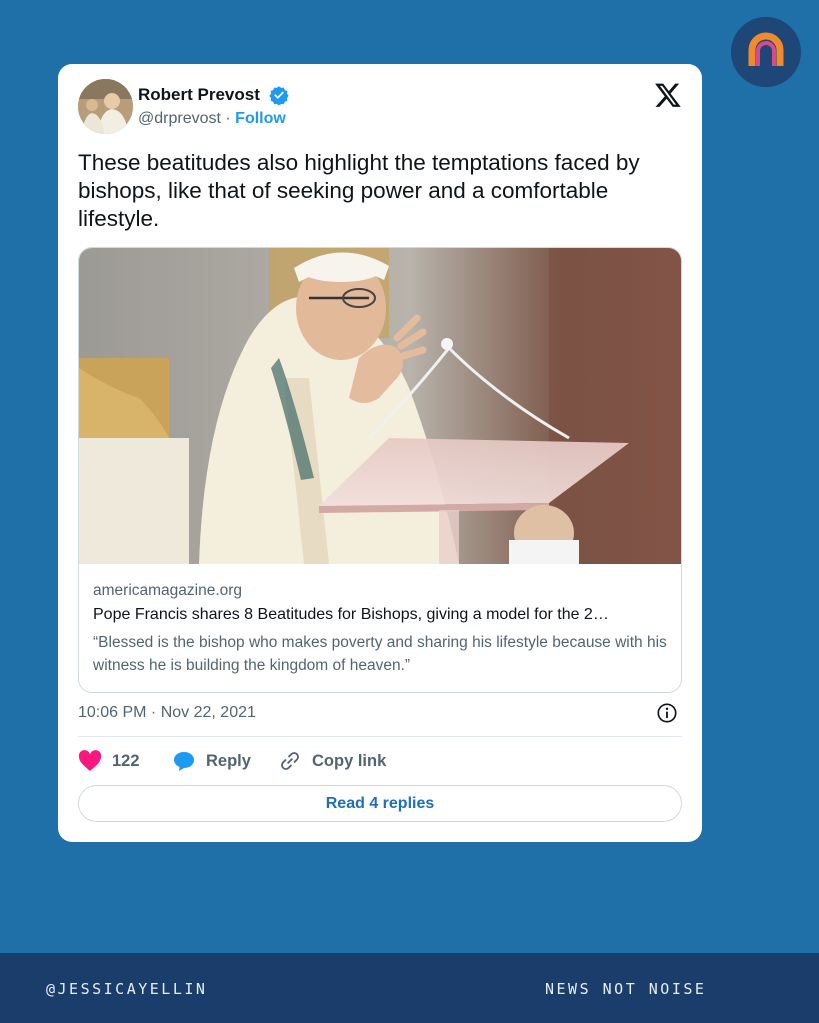  Describe the element at coordinates (349, 760) in the screenshot. I see `copy-link-label: Copy link` at that location.